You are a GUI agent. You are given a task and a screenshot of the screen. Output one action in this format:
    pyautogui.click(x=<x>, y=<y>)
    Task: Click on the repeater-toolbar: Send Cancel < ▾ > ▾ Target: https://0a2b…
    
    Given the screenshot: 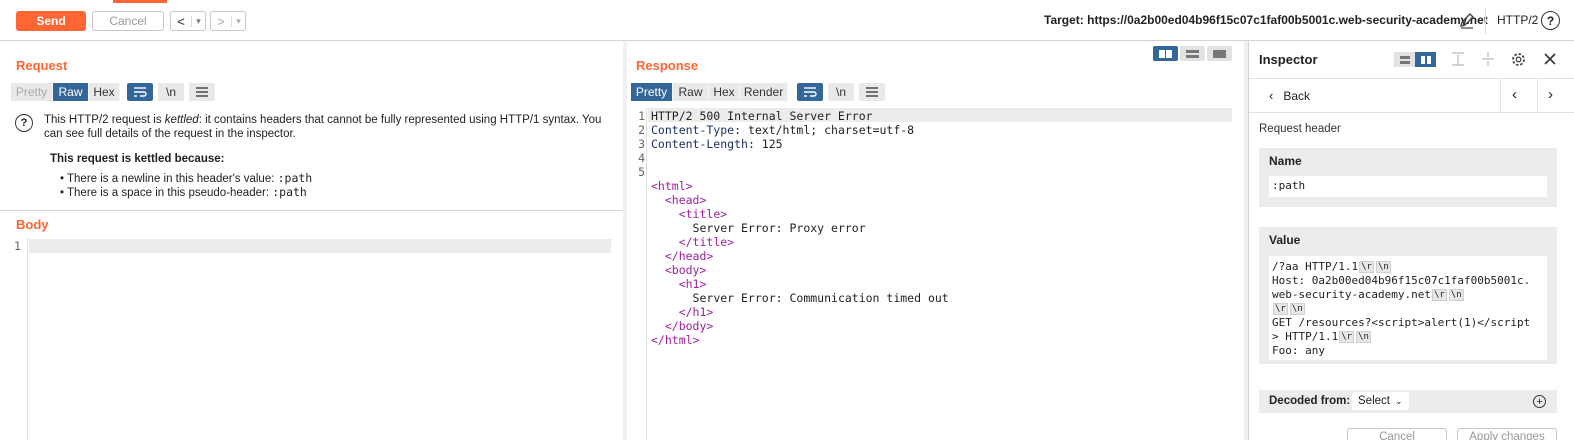 What is the action you would take?
    pyautogui.click(x=787, y=20)
    